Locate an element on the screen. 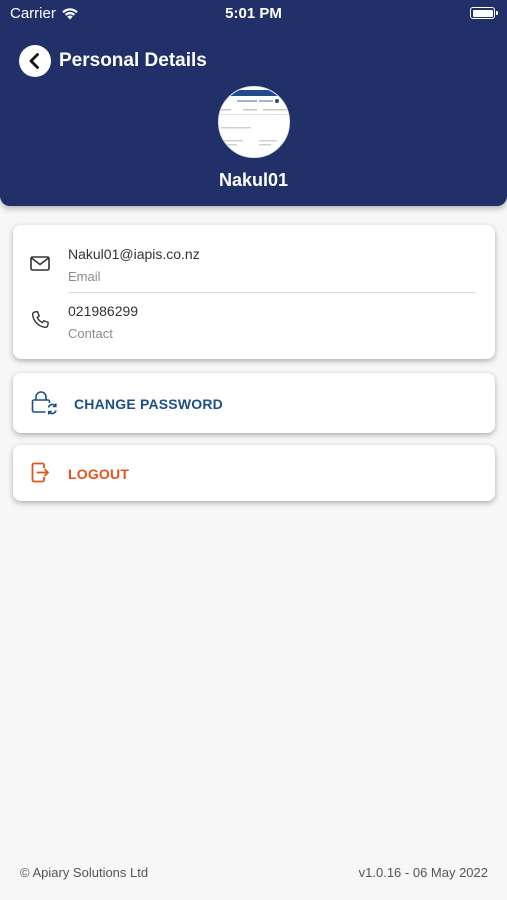 Image resolution: width=507 pixels, height=900 pixels. page-title: Personal Details is located at coordinates (133, 60).